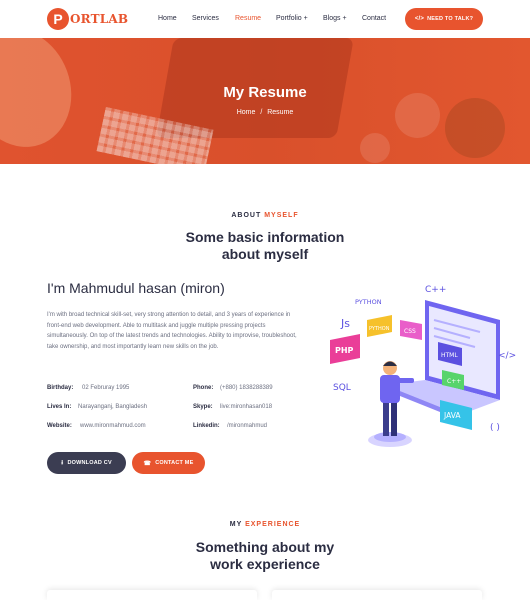 The height and width of the screenshot is (600, 530). I want to click on experience-heading-line2: work experience, so click(265, 564).